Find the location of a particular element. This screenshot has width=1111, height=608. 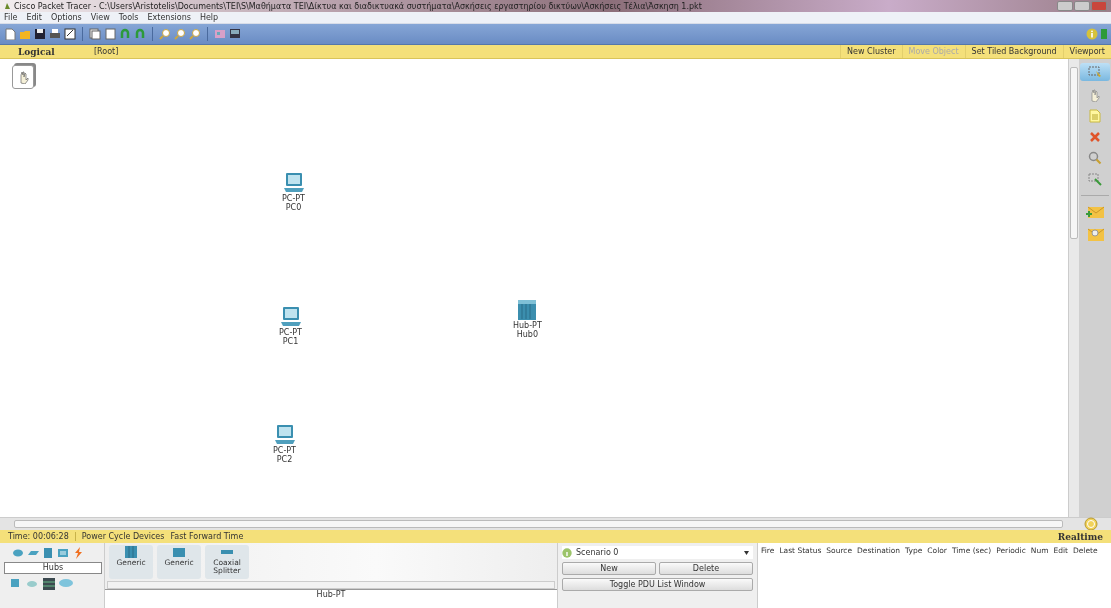

simulation-time: Time: 00:06:28 is located at coordinates (38, 536).